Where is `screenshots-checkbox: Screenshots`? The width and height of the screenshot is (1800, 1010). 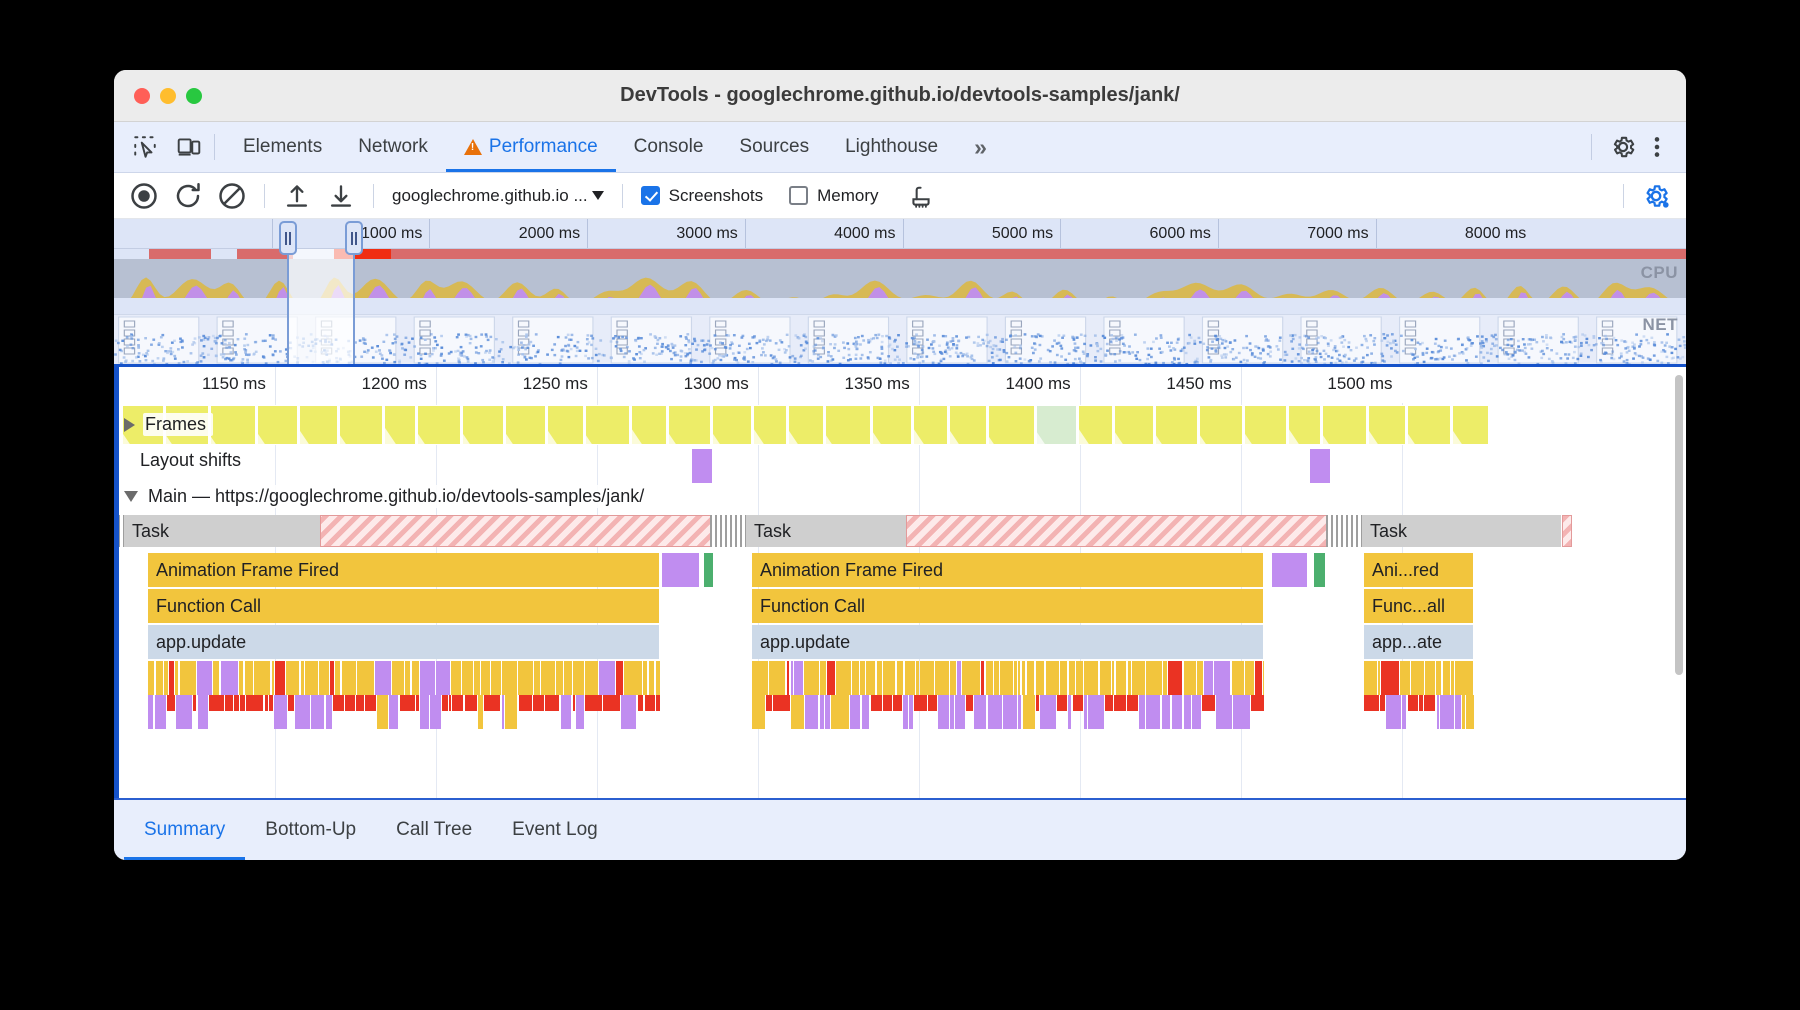
screenshots-checkbox: Screenshots is located at coordinates (701, 196).